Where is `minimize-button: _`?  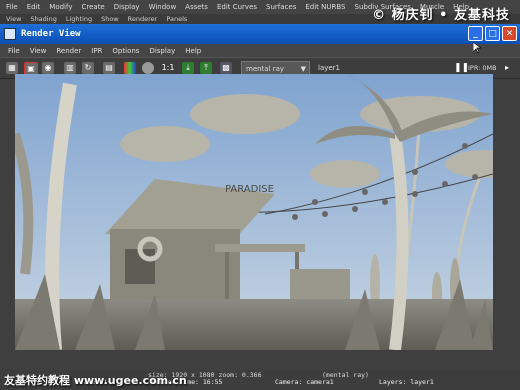 minimize-button: _ is located at coordinates (475, 33).